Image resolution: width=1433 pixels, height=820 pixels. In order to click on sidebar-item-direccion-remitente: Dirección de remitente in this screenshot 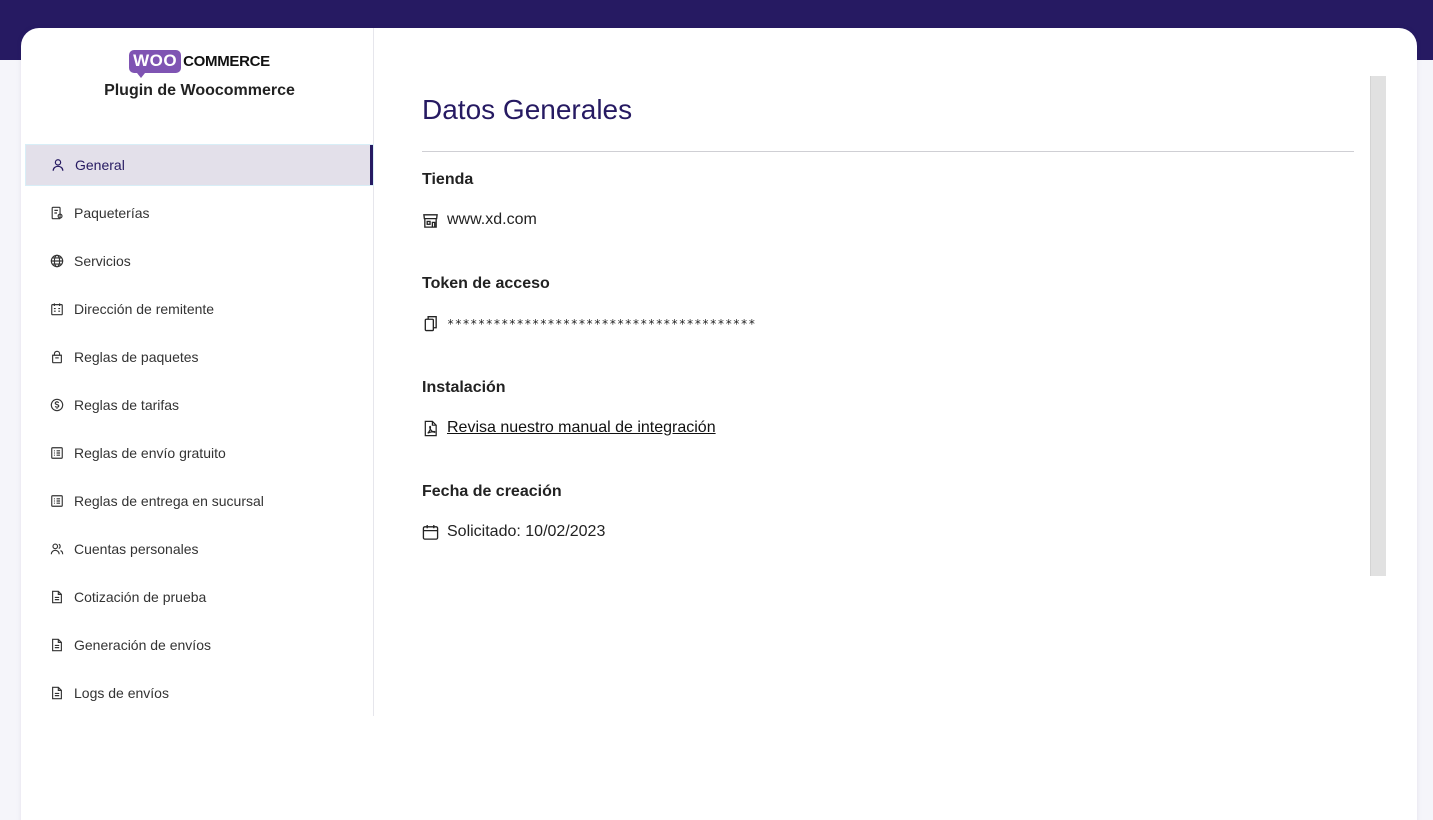, I will do `click(199, 309)`.